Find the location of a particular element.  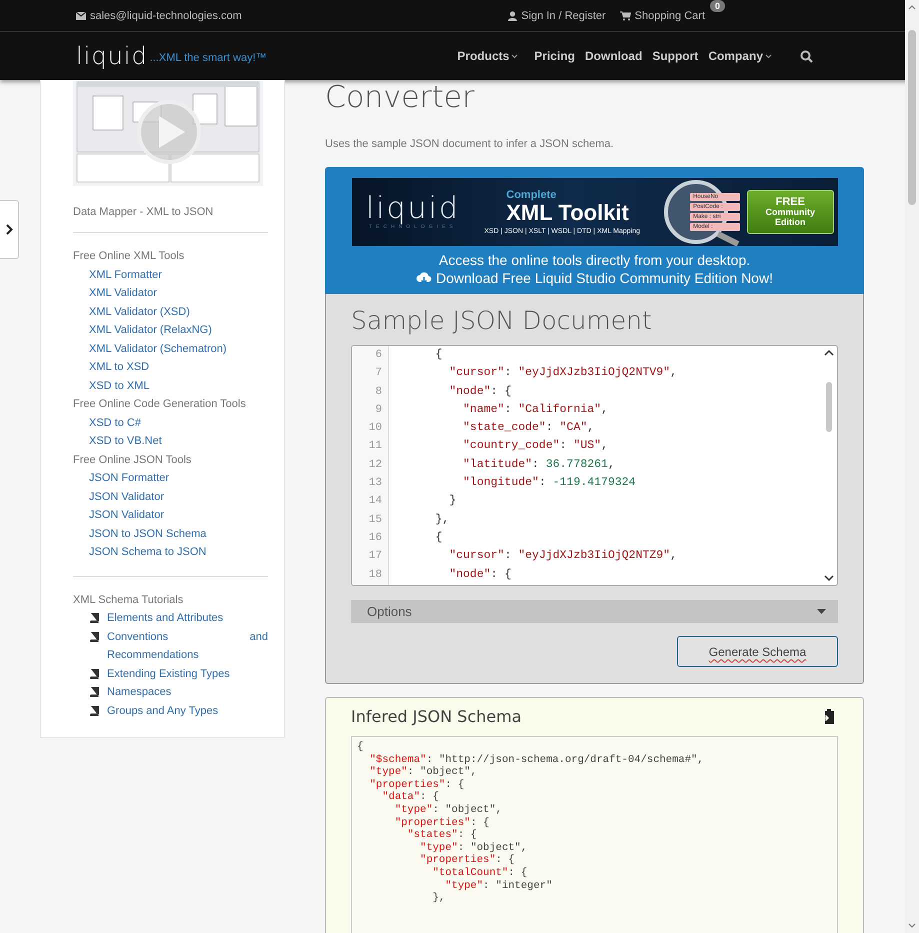

download-link: Download Free Liquid Studio Community Edition Now! is located at coordinates (594, 278).